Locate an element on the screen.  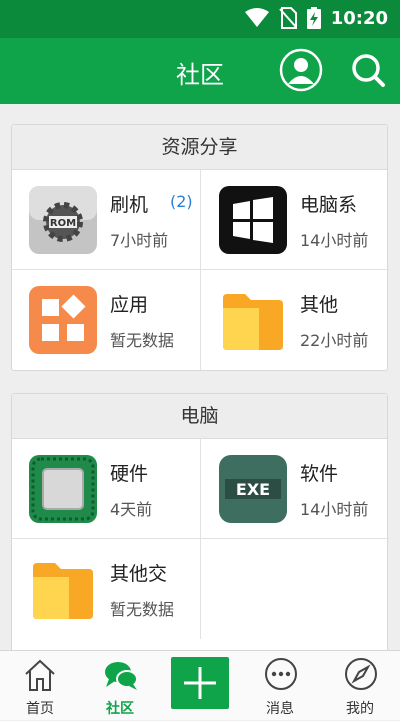
svg-text: ROM is located at coordinates (63, 223).